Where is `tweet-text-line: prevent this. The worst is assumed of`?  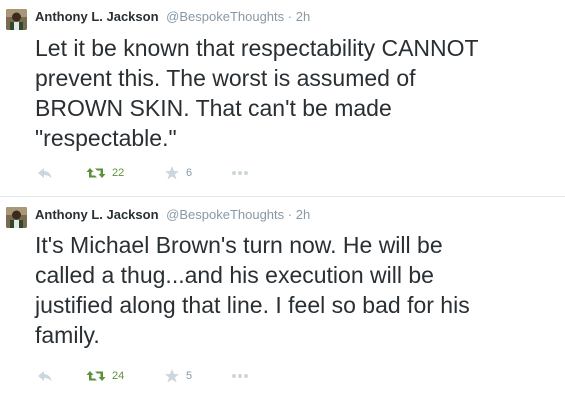
tweet-text-line: prevent this. The worst is assumed of is located at coordinates (225, 78).